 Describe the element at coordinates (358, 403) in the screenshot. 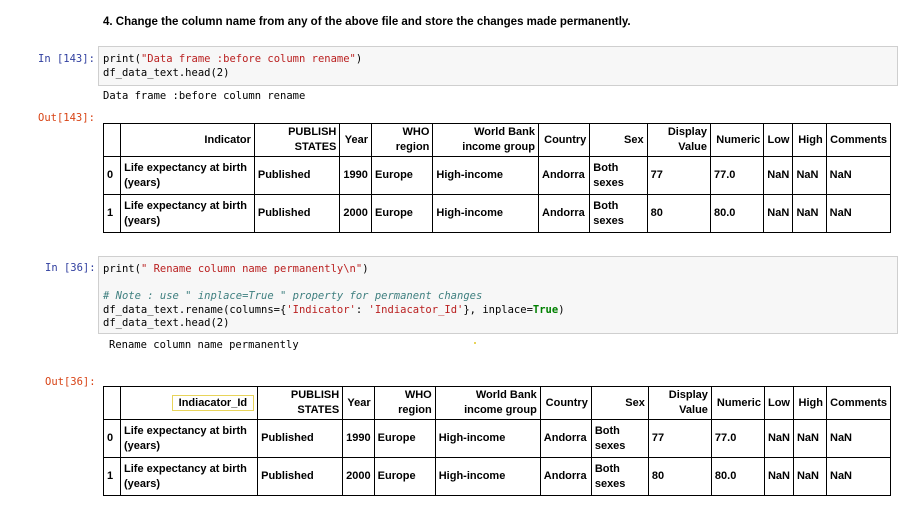

I see `column-header: Year` at that location.